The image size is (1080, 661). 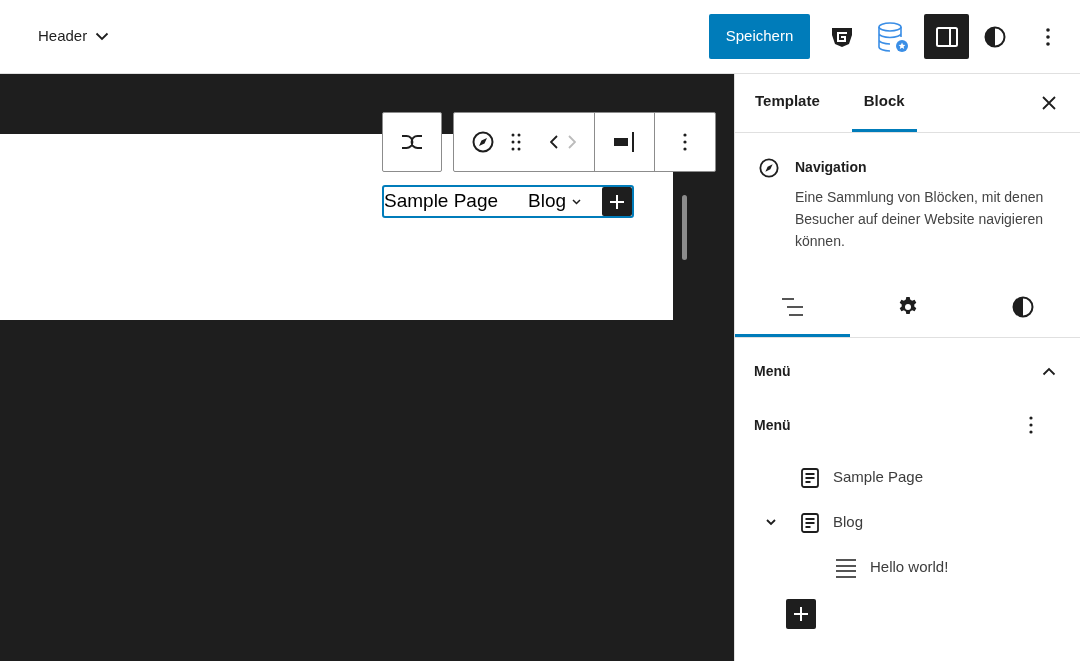 I want to click on transform-icon, so click(x=412, y=142).